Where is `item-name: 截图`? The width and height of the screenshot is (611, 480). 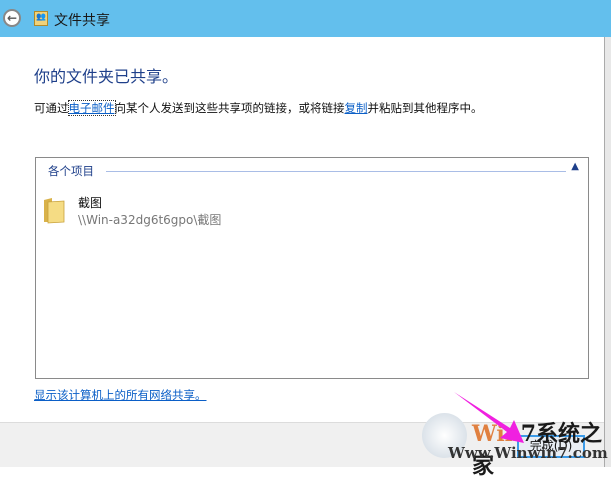 item-name: 截图 is located at coordinates (90, 203).